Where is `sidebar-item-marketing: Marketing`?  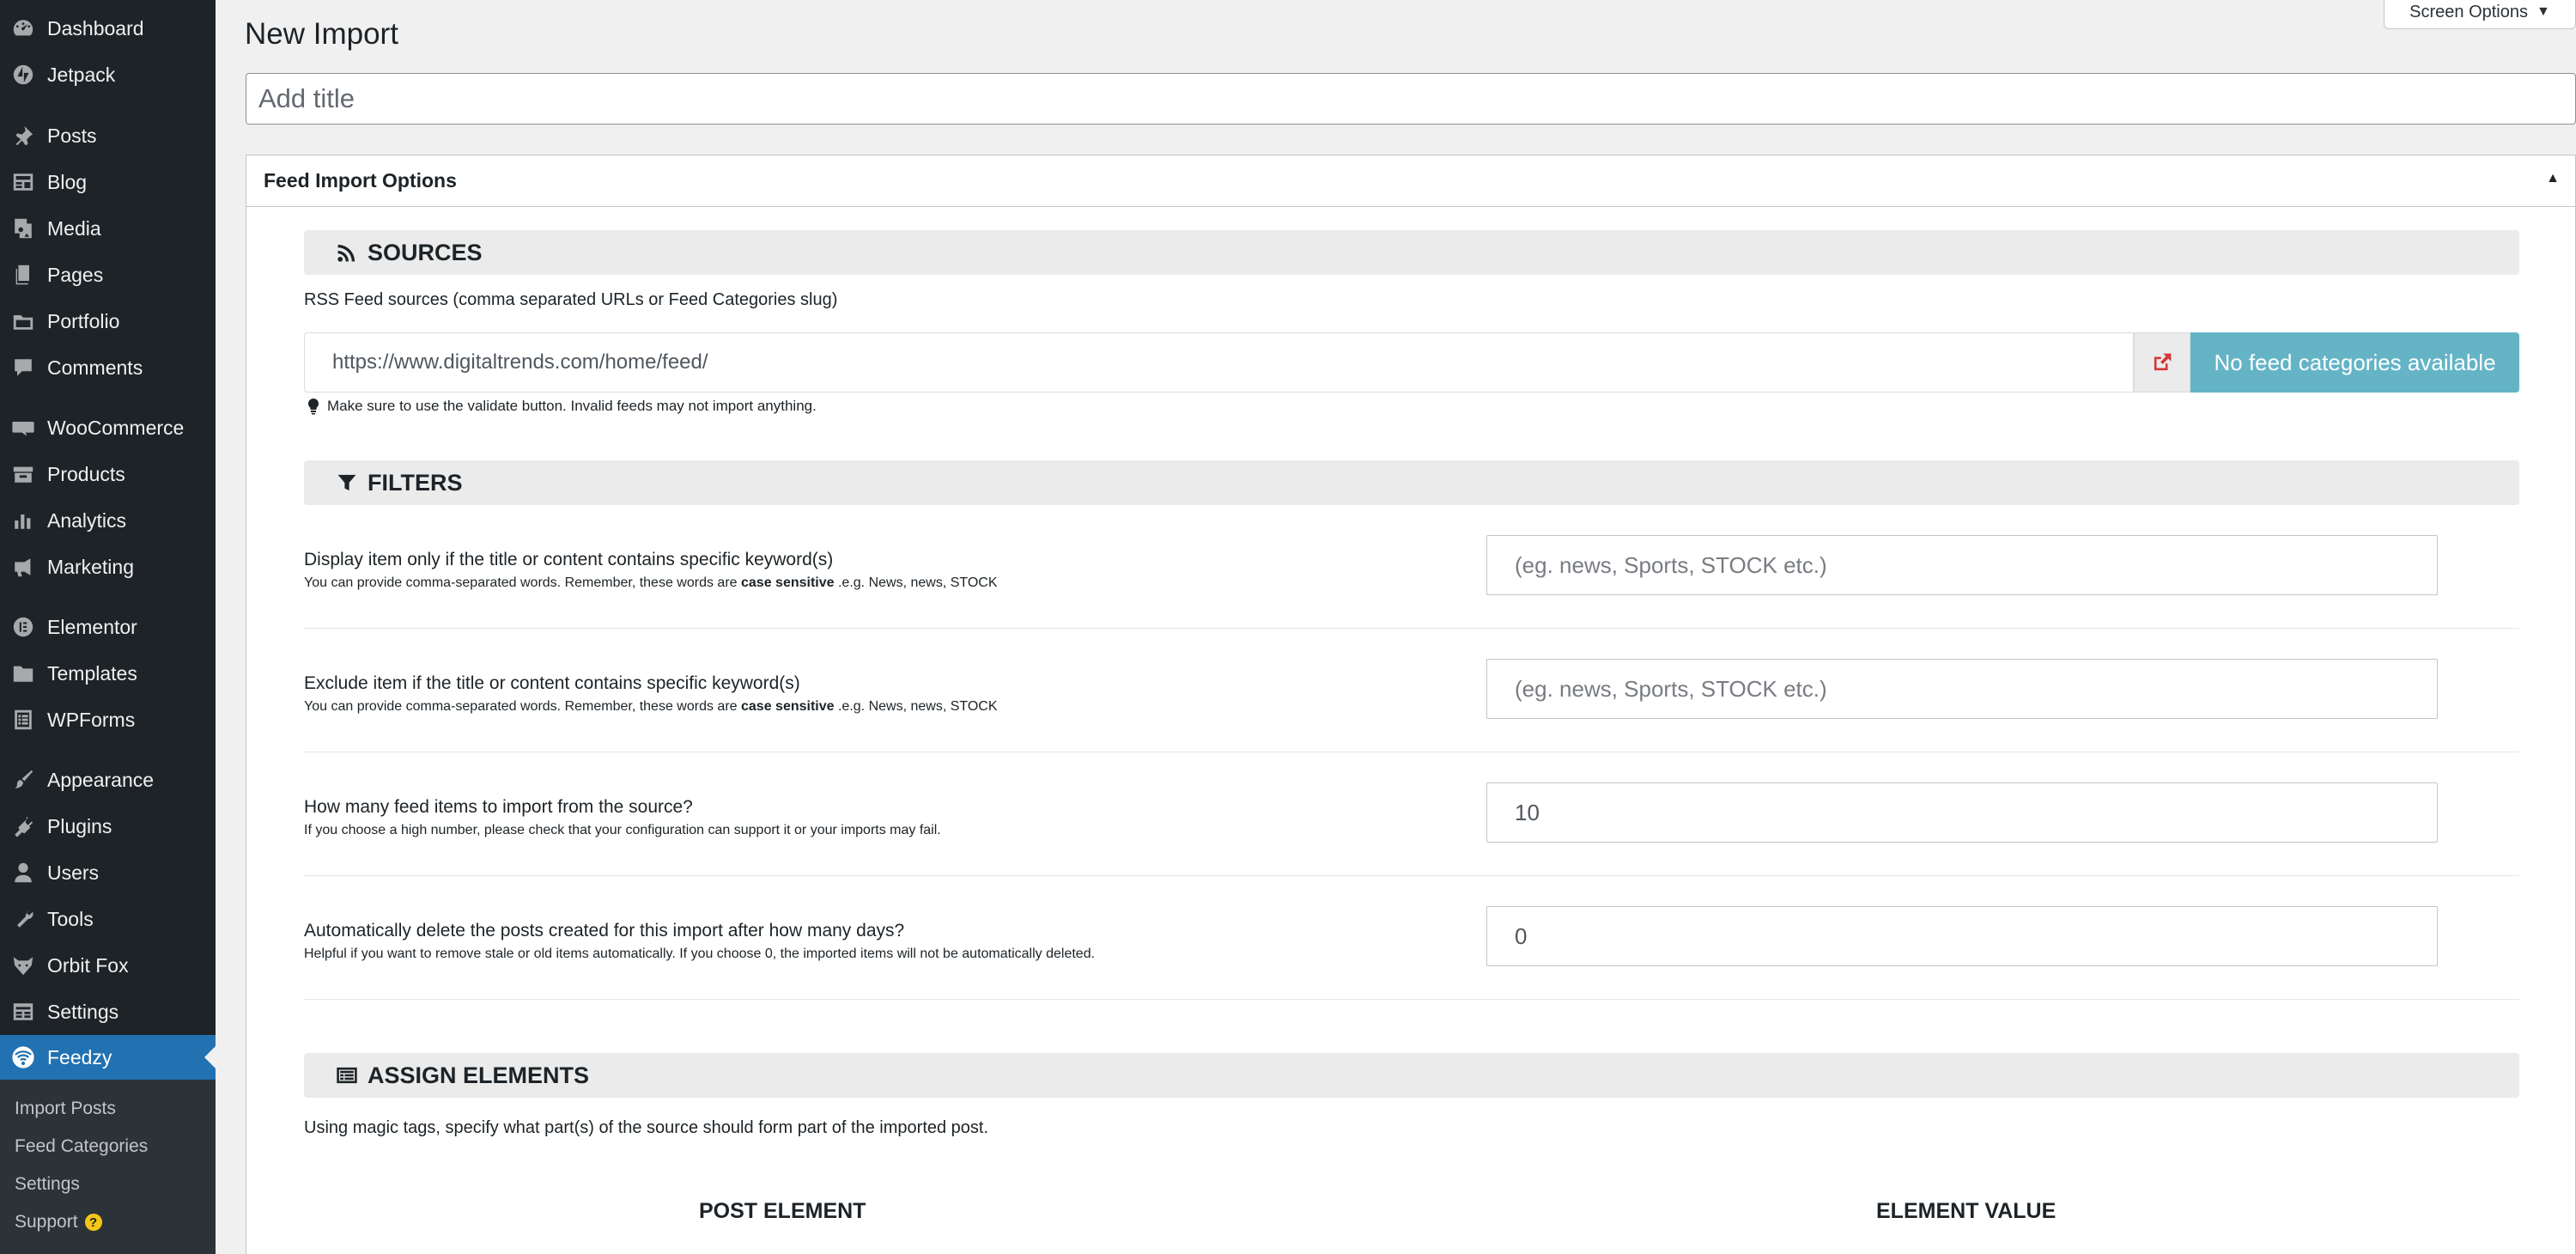 sidebar-item-marketing: Marketing is located at coordinates (108, 567).